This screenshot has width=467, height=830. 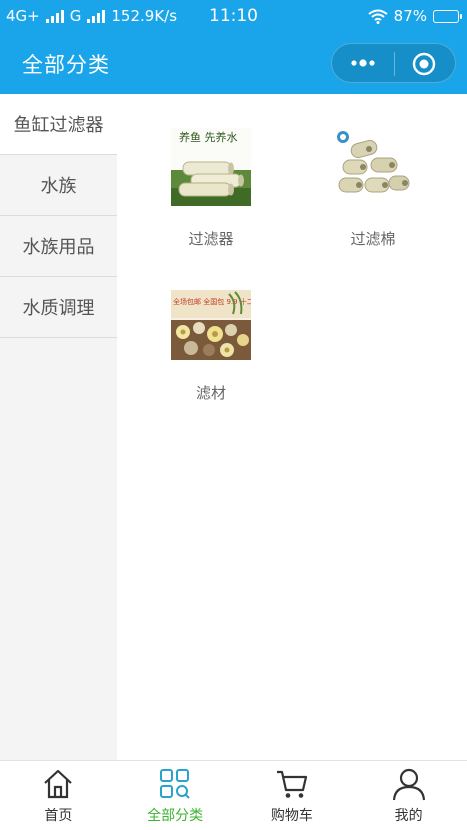 What do you see at coordinates (233, 17) in the screenshot?
I see `status-bar: 4G+ G 152.9K/s 11:10 87%` at bounding box center [233, 17].